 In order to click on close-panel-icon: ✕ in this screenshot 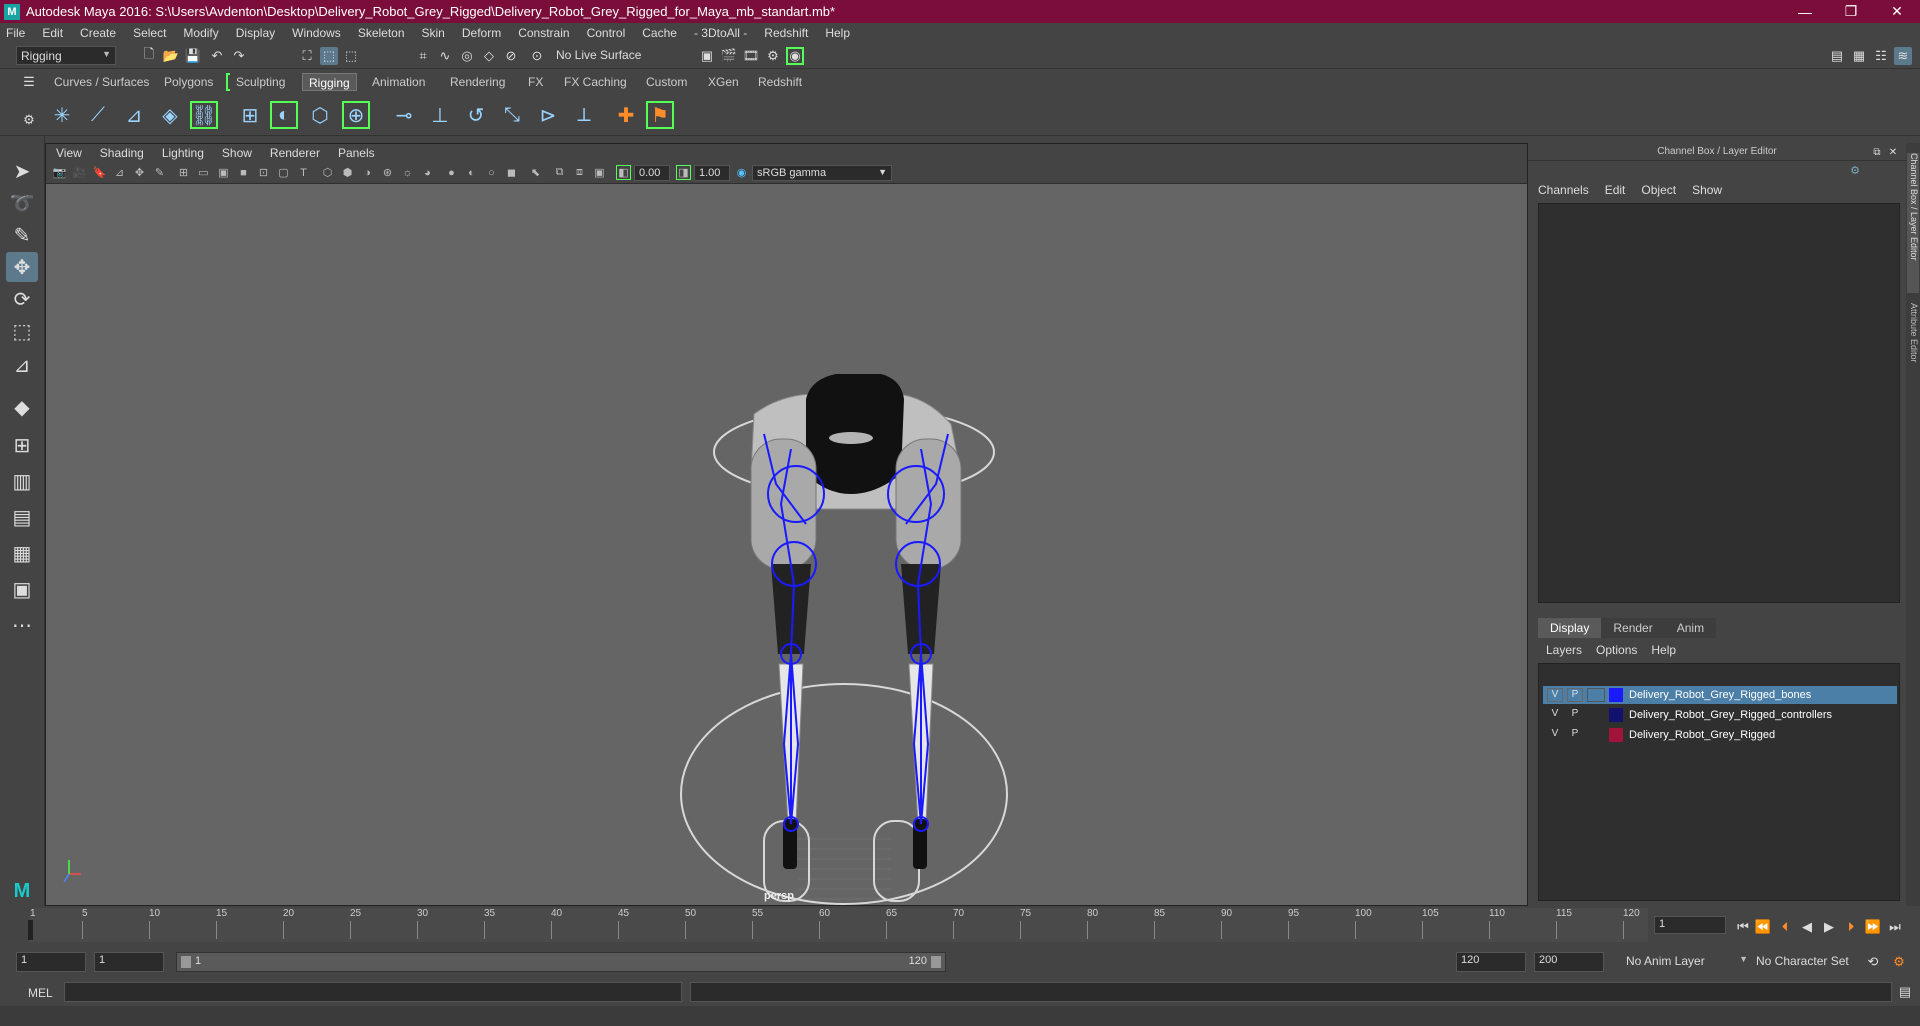, I will do `click(1893, 152)`.